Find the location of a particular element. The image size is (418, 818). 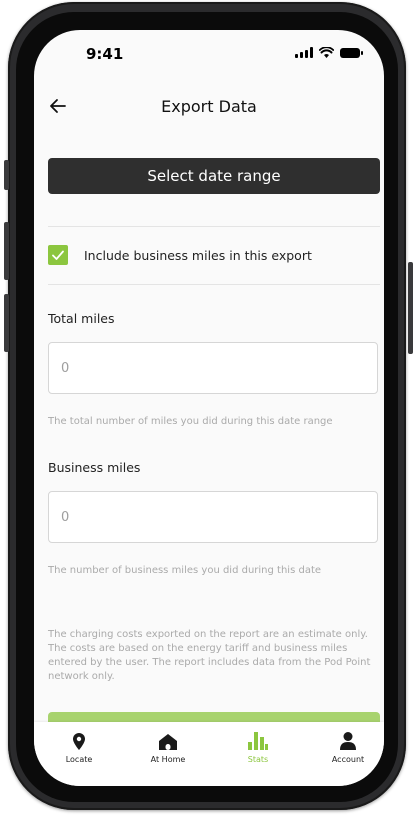

tab-at-home: At Home is located at coordinates (168, 748).